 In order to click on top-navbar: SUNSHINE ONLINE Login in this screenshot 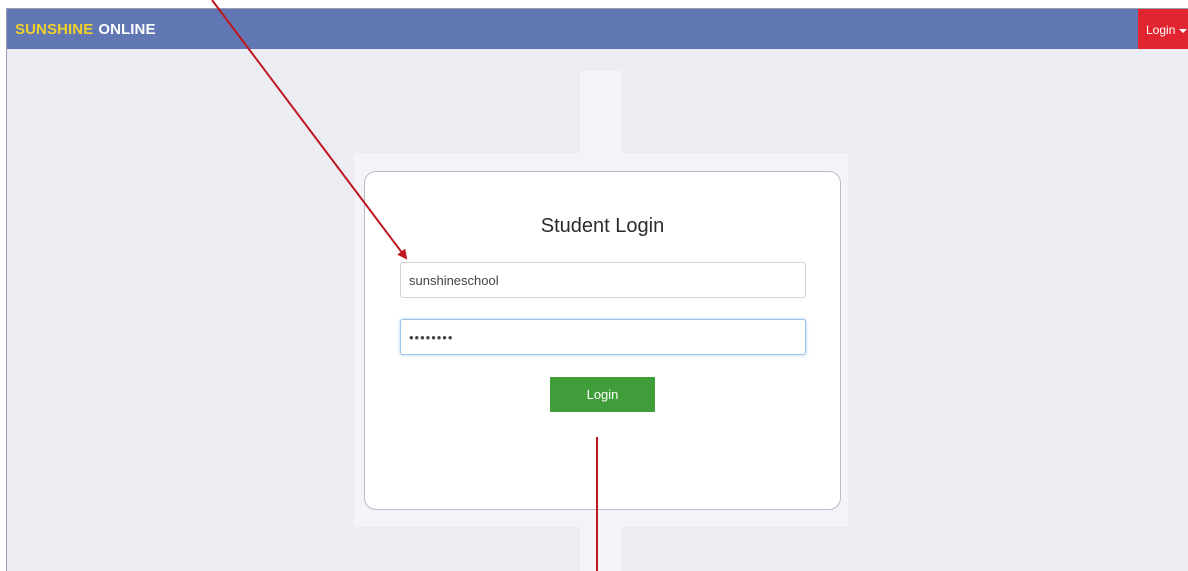, I will do `click(597, 29)`.